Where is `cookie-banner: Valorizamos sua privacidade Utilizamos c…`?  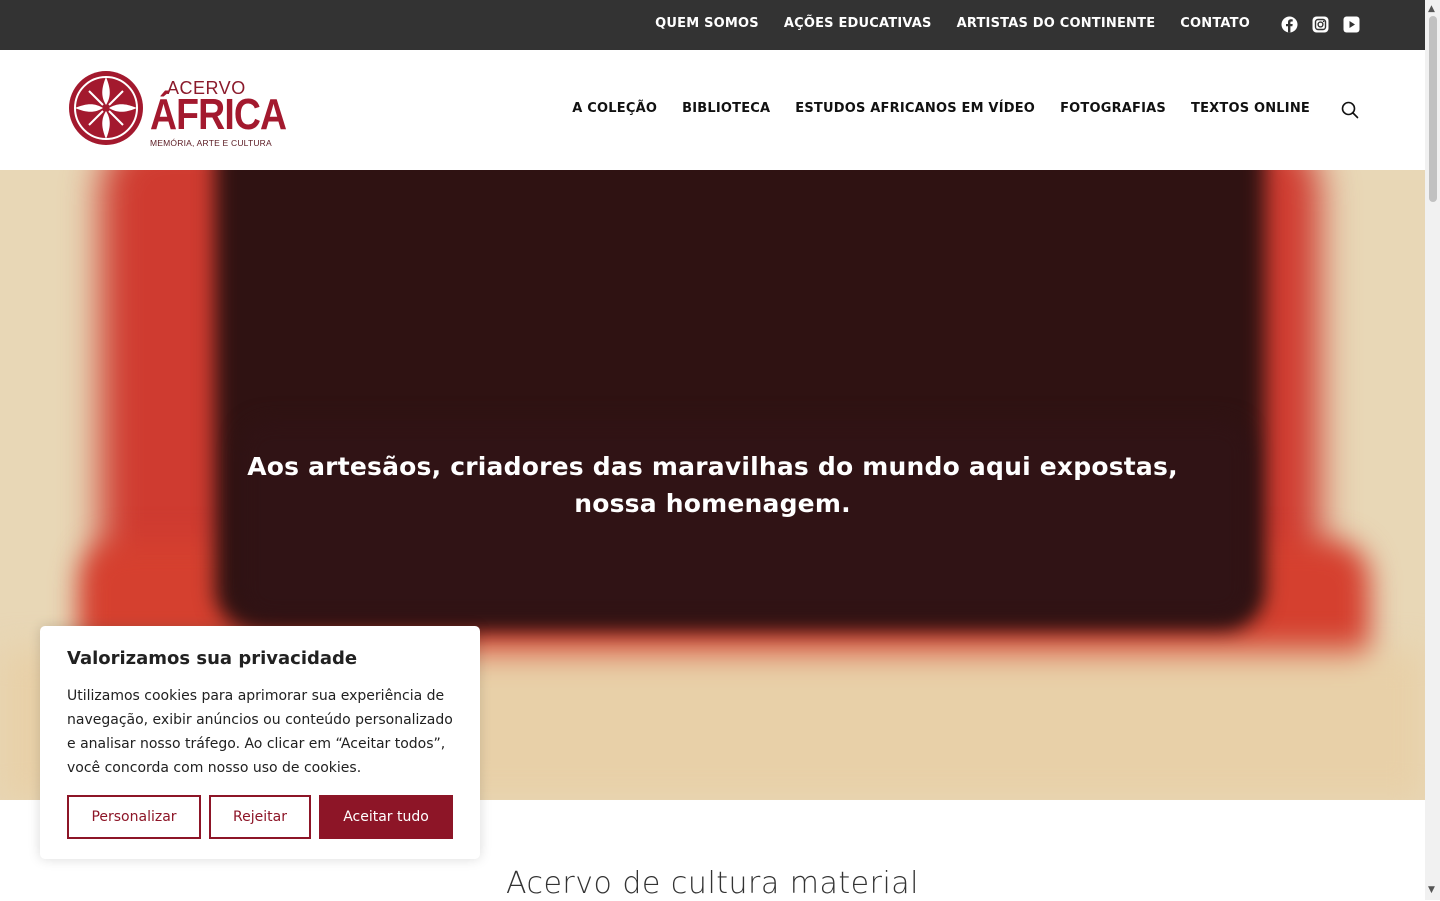
cookie-banner: Valorizamos sua privacidade Utilizamos c… is located at coordinates (260, 742).